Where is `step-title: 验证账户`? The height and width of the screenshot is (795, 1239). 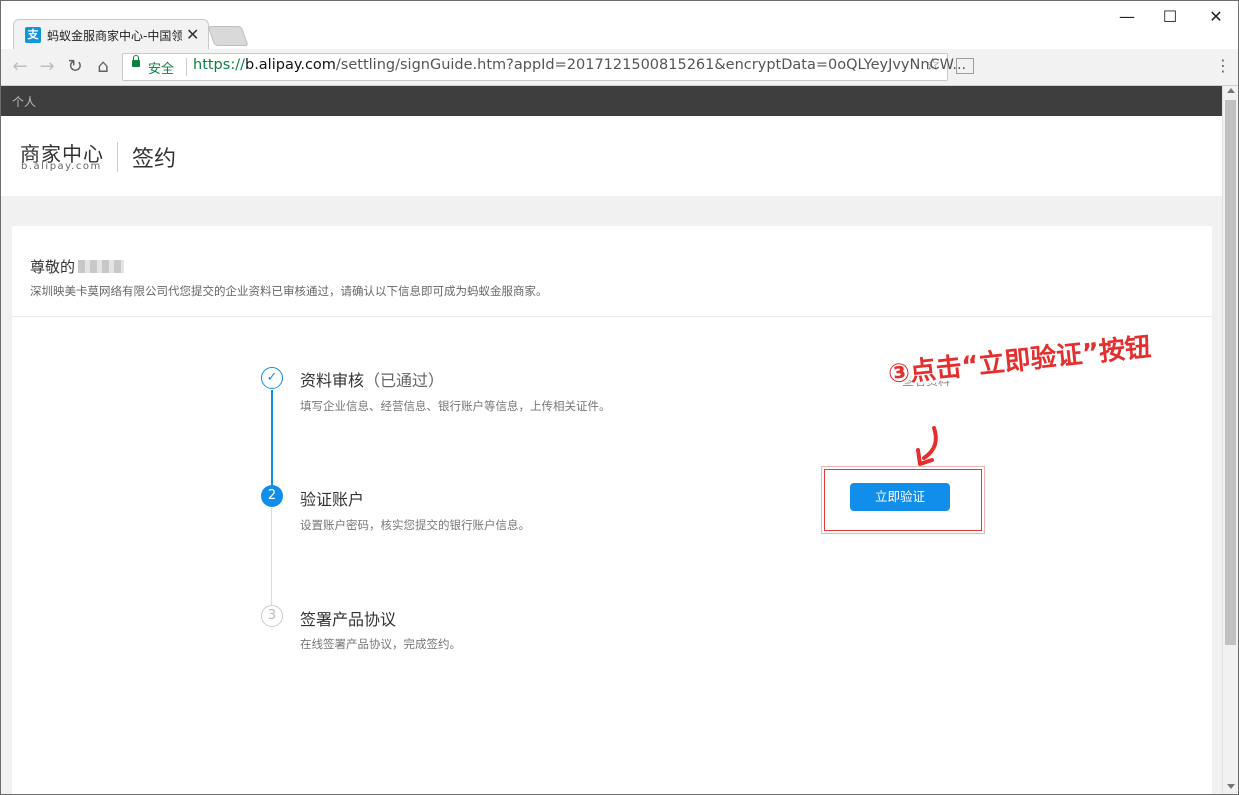 step-title: 验证账户 is located at coordinates (332, 499).